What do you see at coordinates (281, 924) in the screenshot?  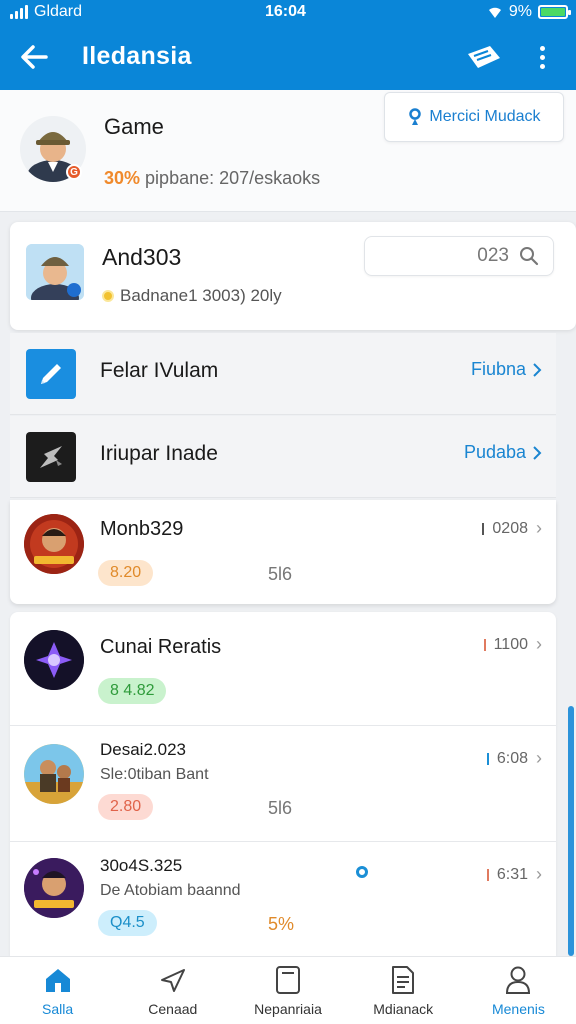 I see `game-ratio: 5%` at bounding box center [281, 924].